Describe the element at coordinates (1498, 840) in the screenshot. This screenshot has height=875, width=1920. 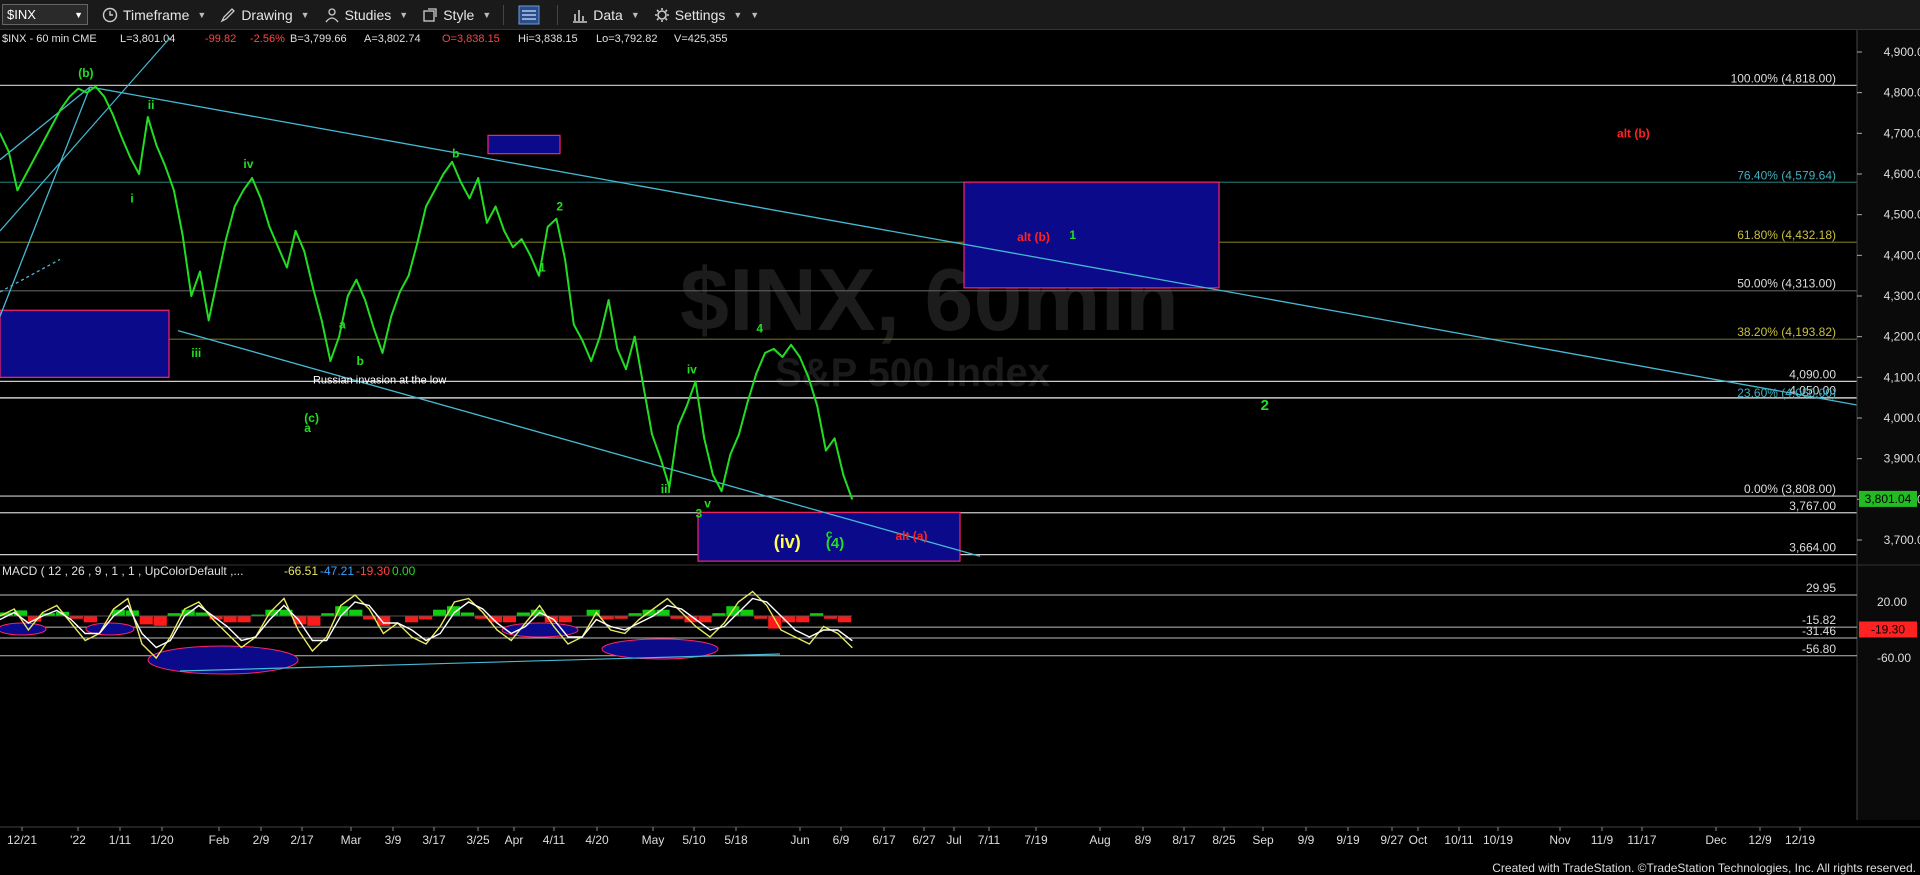
I see `x-tick-label: 10/19` at that location.